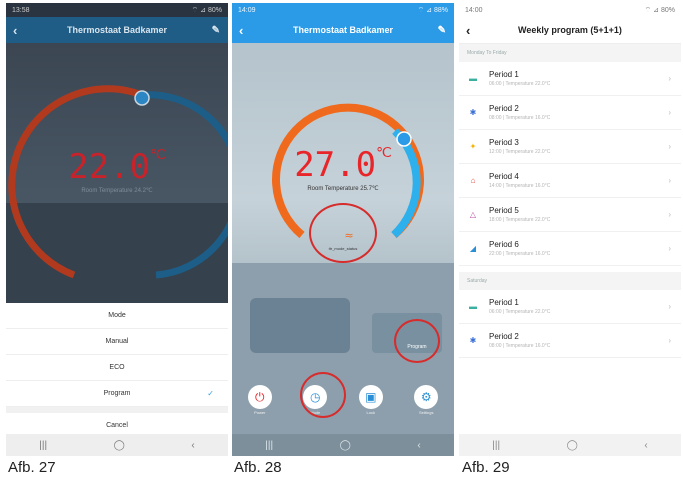 The width and height of the screenshot is (683, 479). I want to click on room-temperature: Room Temperature 24.2℃, so click(117, 191).